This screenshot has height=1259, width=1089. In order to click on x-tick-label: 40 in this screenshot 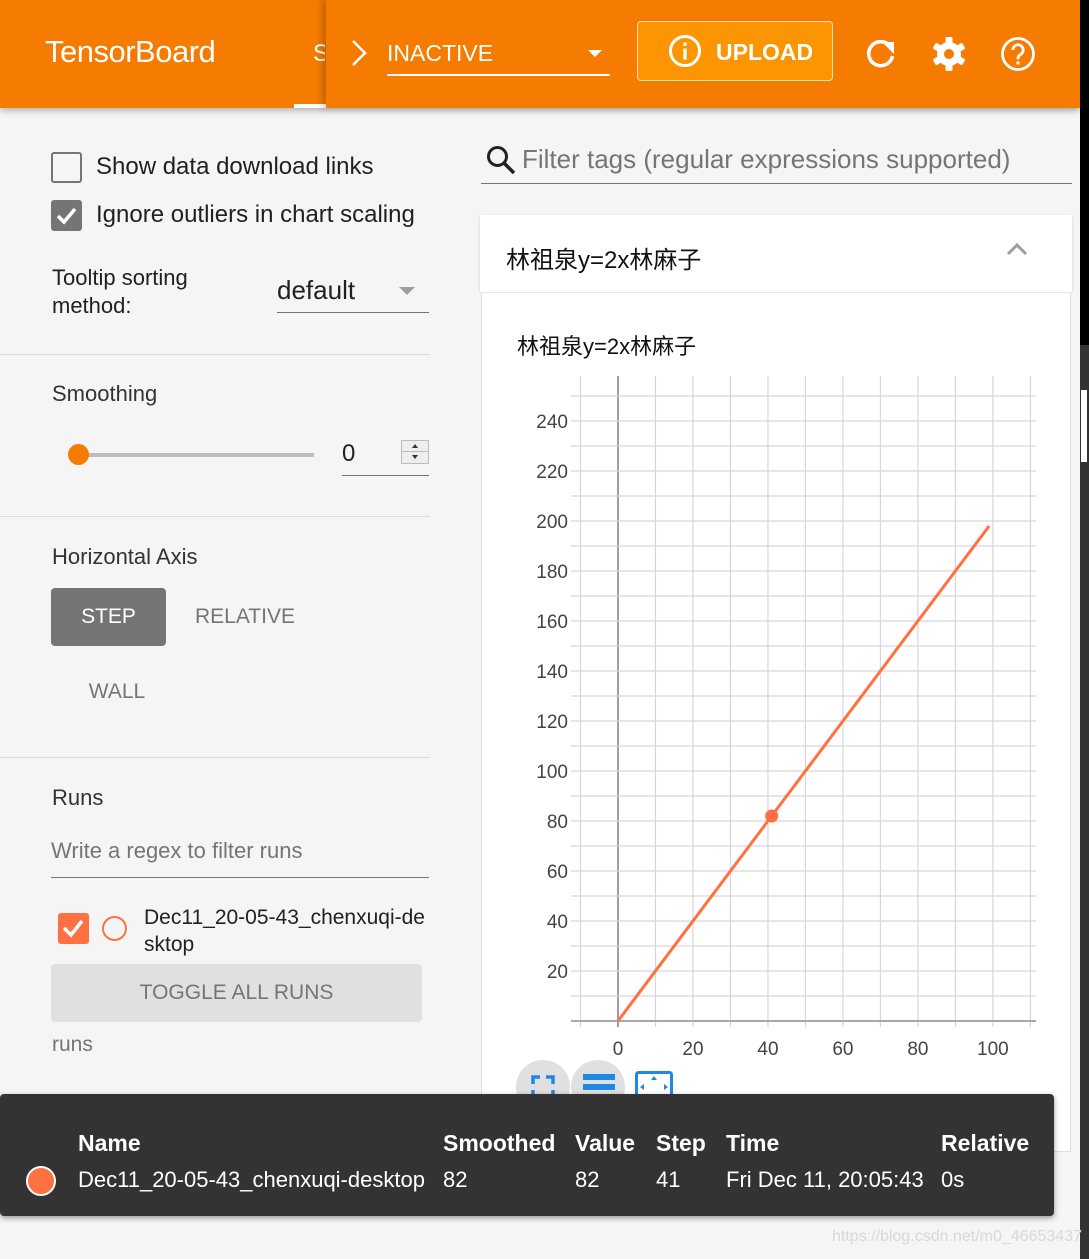, I will do `click(767, 1049)`.